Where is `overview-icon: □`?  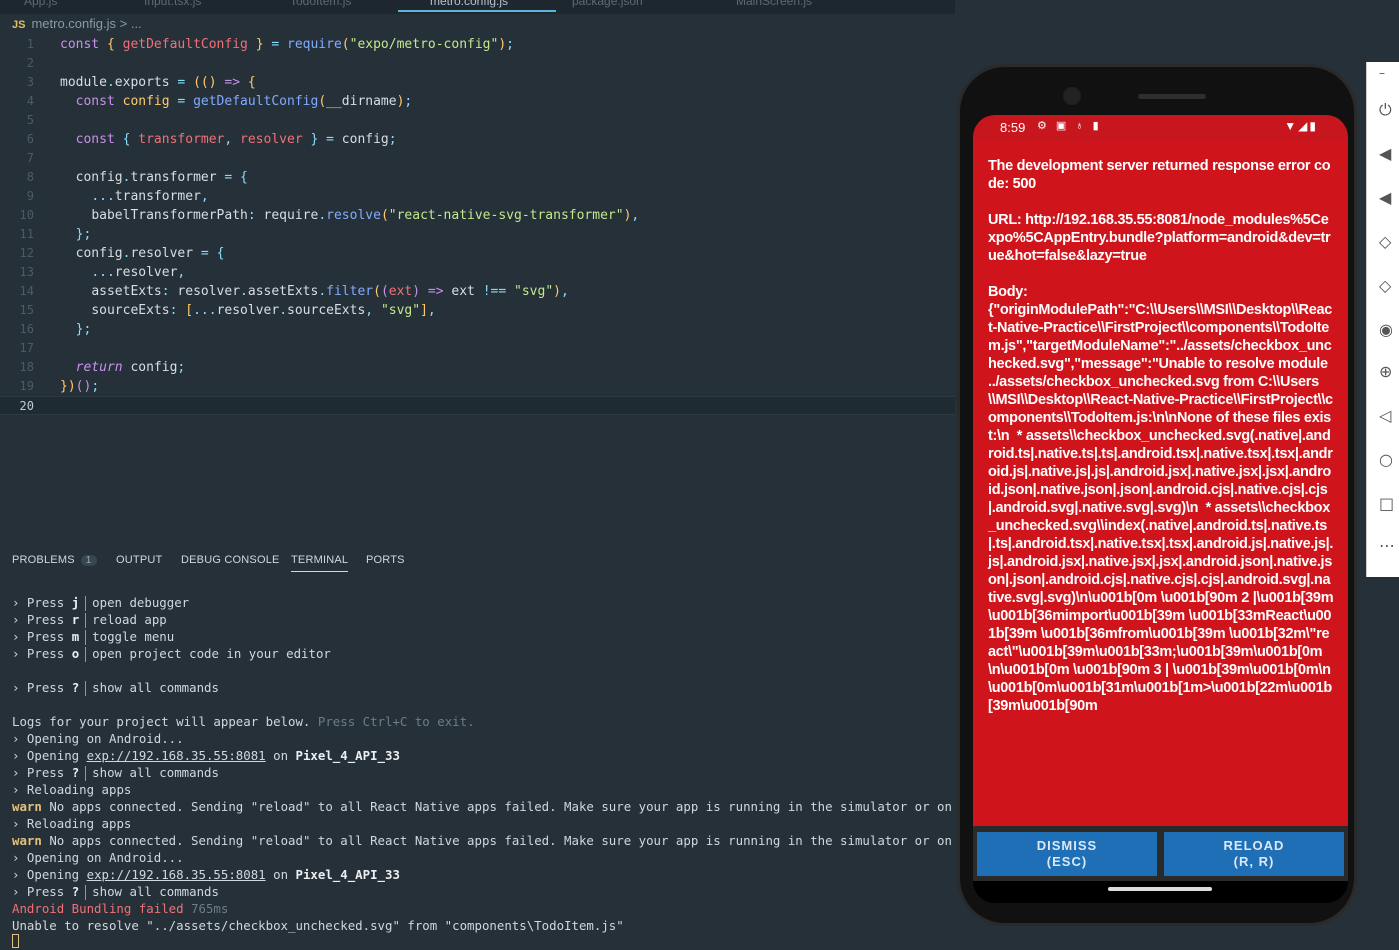 overview-icon: □ is located at coordinates (1386, 503).